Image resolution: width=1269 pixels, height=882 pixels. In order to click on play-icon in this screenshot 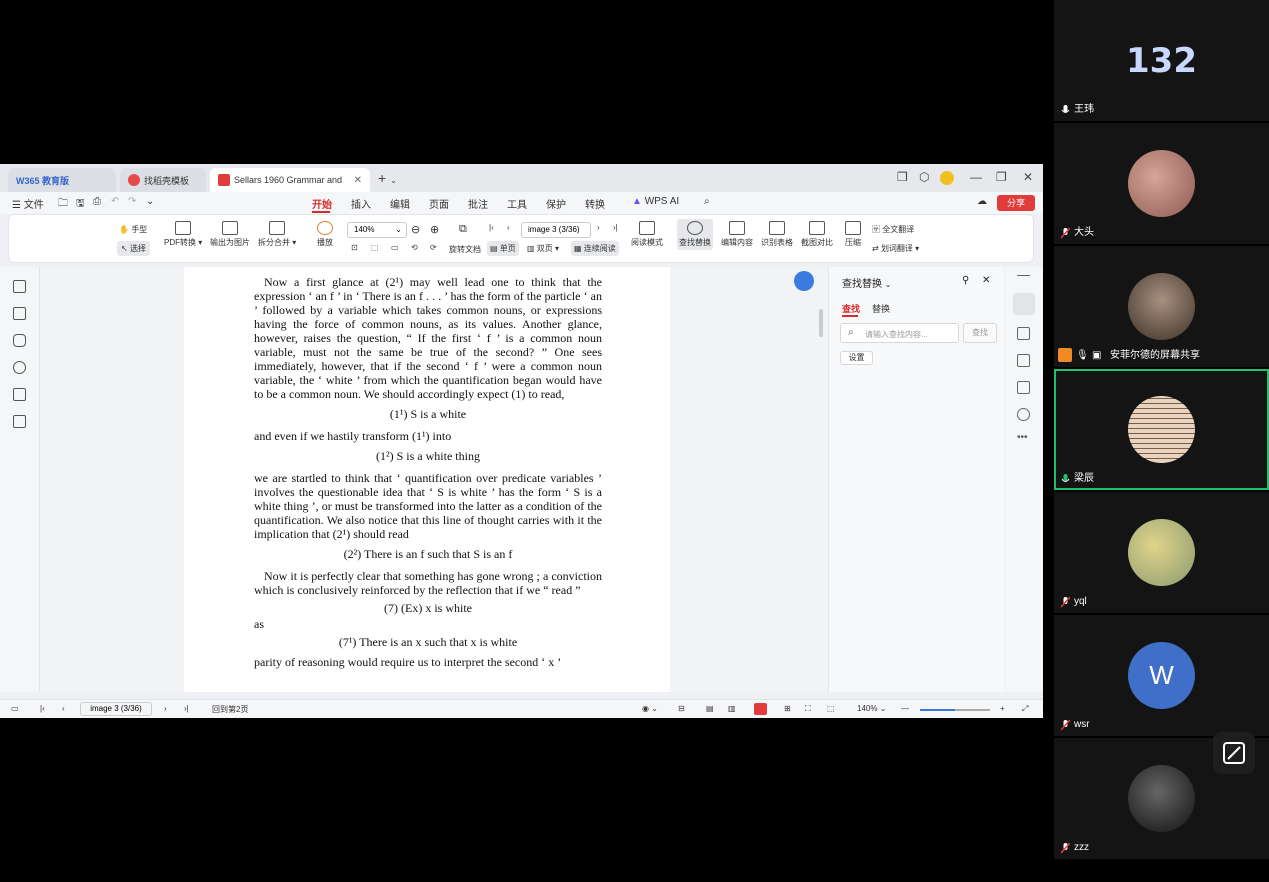, I will do `click(760, 709)`.